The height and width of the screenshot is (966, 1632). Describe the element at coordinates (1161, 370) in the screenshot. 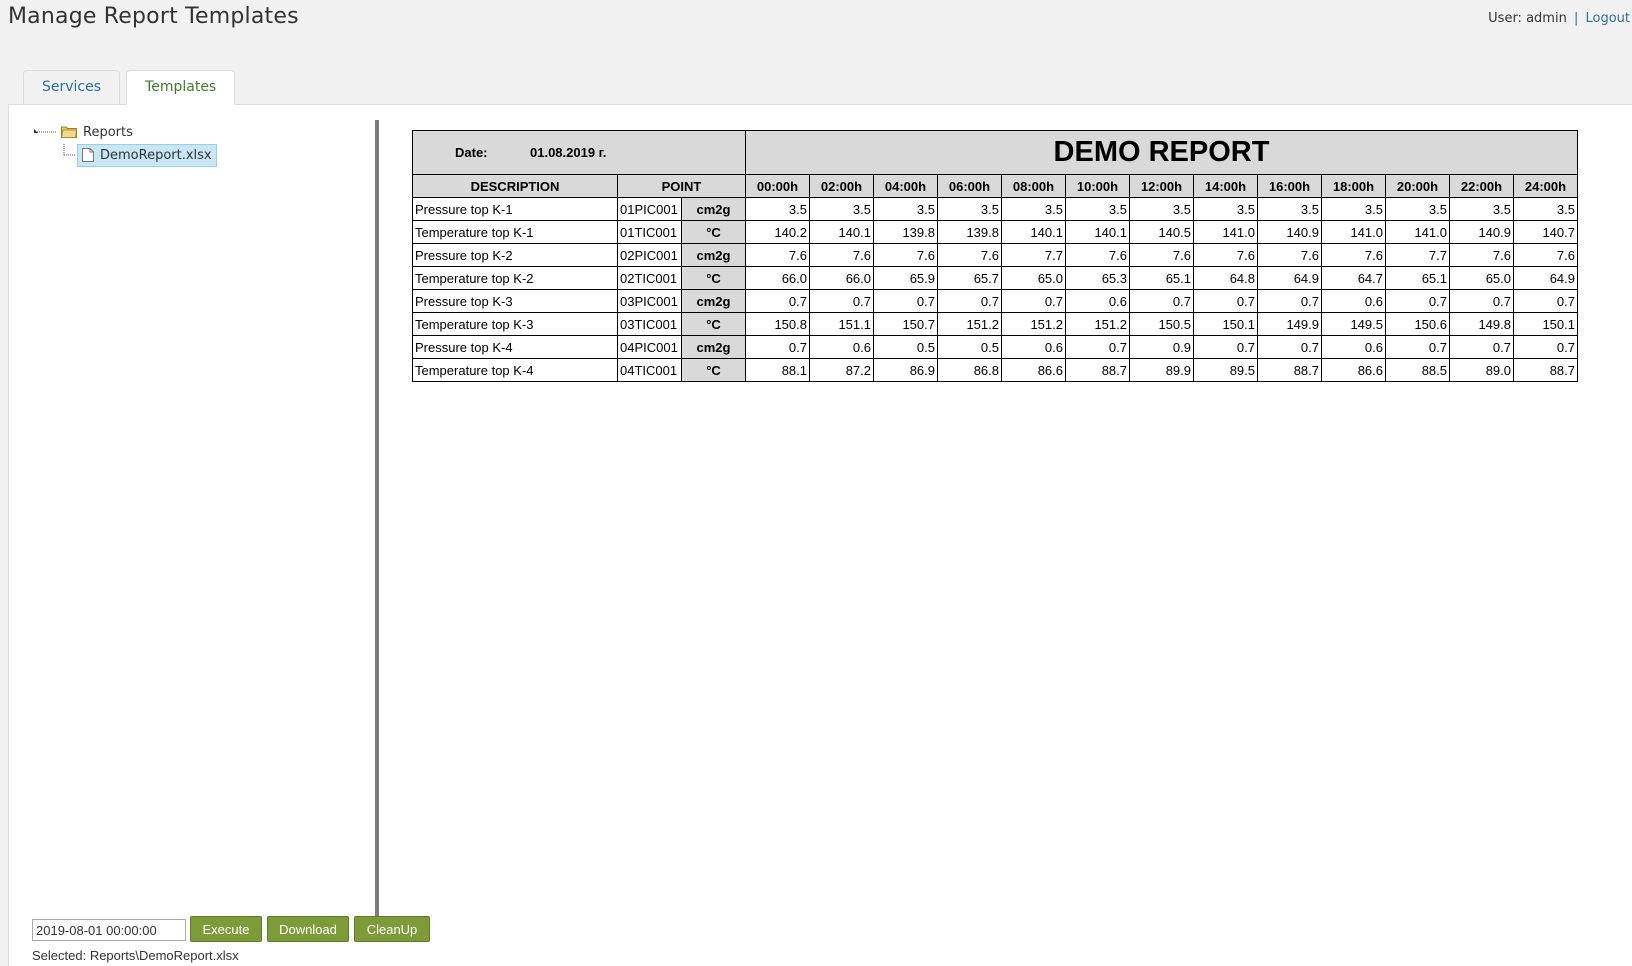

I see `cell-value: 89.9` at that location.